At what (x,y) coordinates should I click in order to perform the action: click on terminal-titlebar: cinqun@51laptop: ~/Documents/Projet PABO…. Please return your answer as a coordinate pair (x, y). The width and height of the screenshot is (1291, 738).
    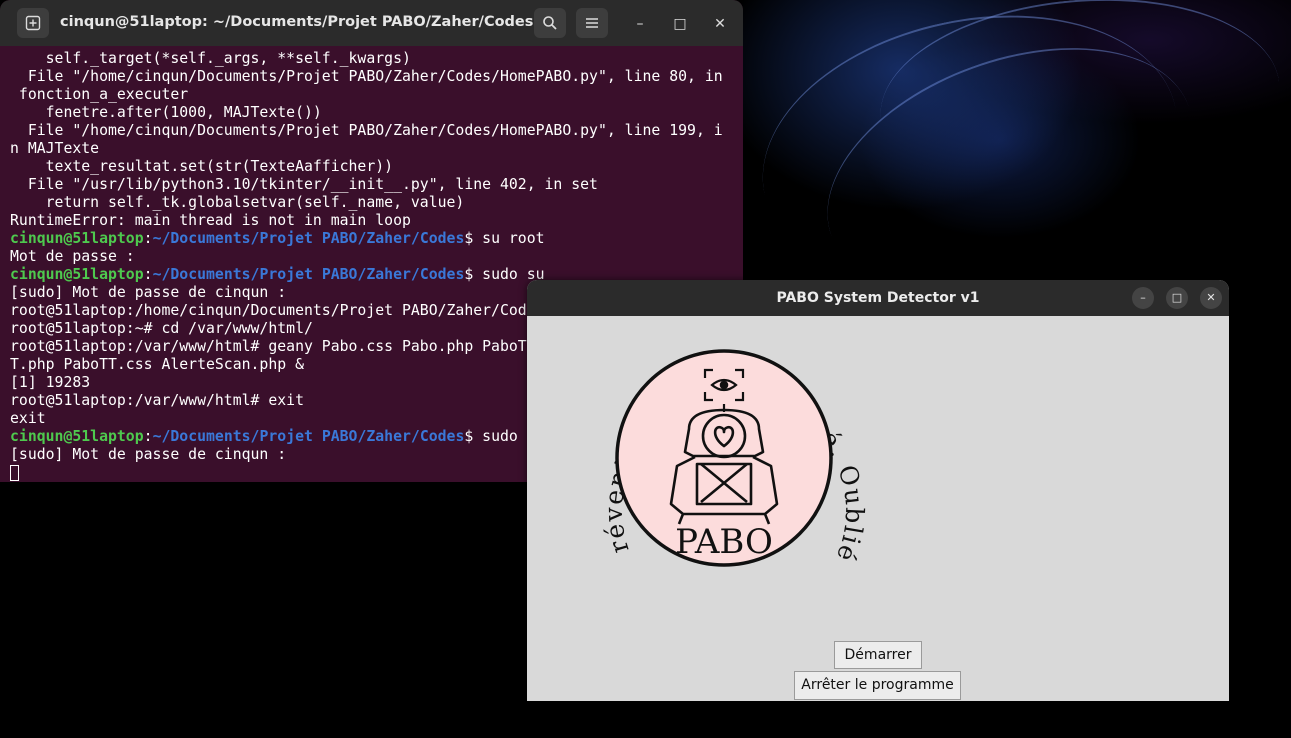
    Looking at the image, I should click on (371, 23).